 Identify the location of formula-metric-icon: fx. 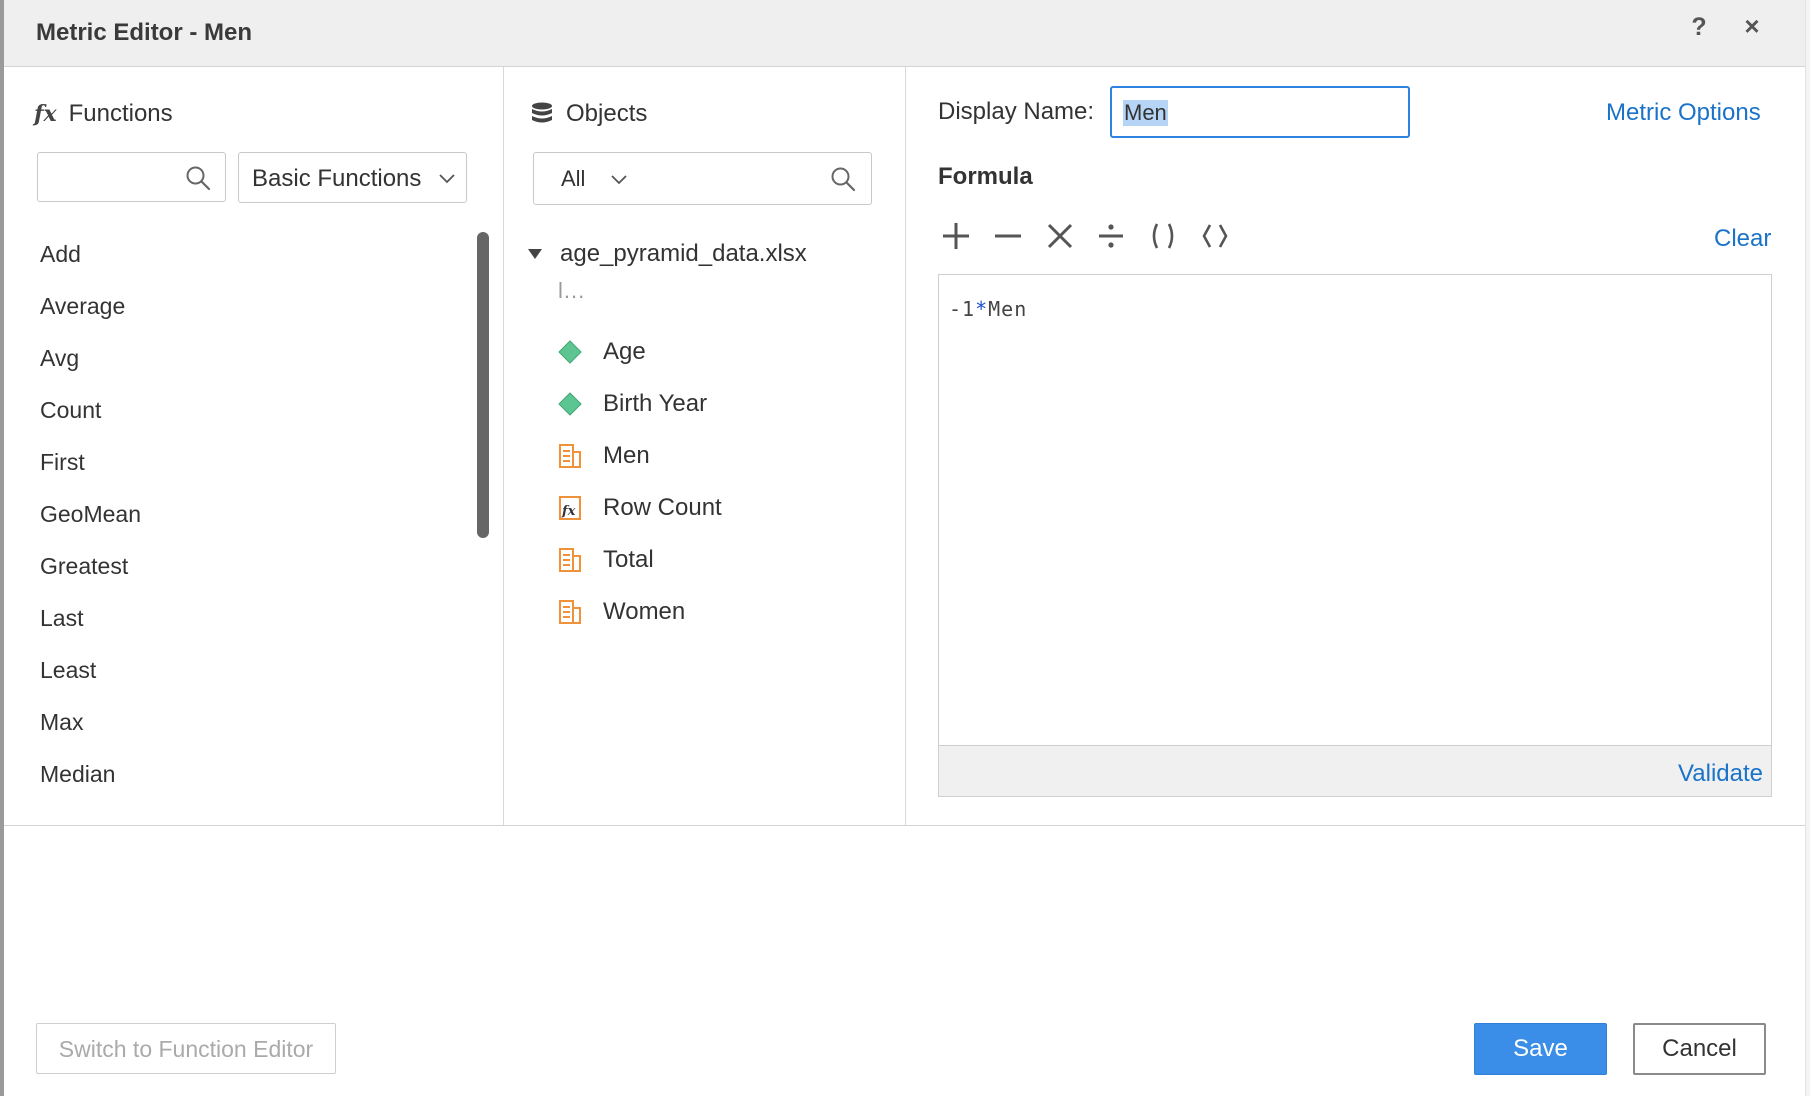
(570, 508).